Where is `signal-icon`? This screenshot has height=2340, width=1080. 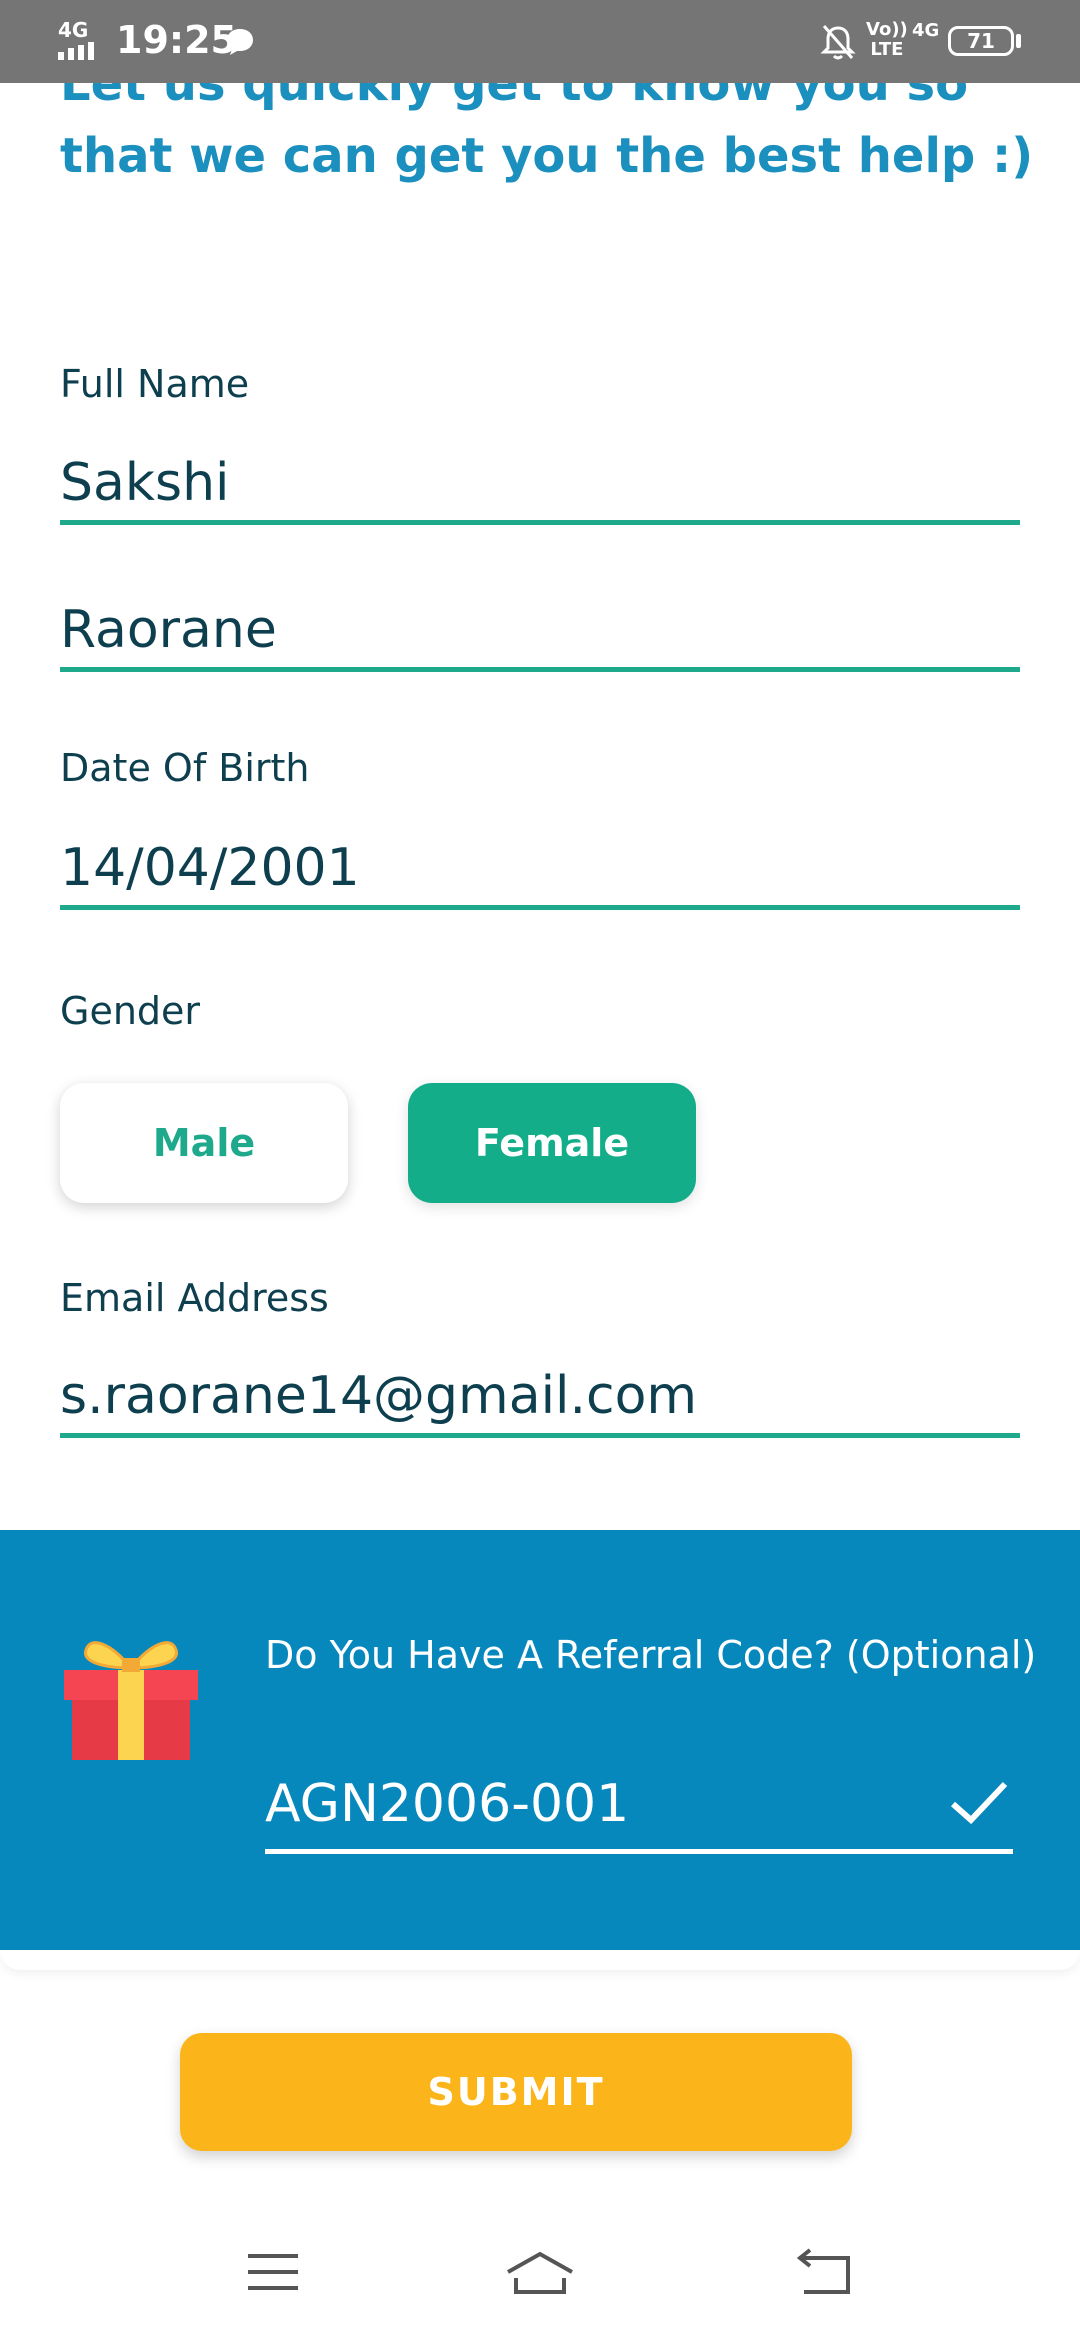
signal-icon is located at coordinates (76, 51).